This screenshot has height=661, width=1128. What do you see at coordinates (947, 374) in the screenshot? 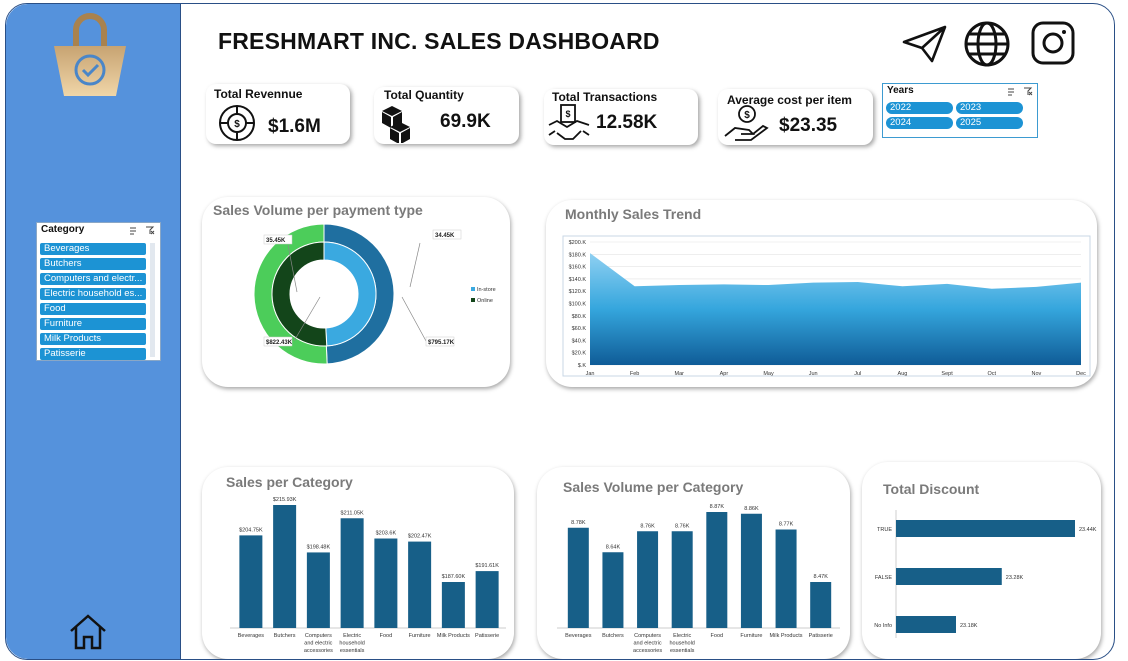
I see `x-tick-label: Sept` at bounding box center [947, 374].